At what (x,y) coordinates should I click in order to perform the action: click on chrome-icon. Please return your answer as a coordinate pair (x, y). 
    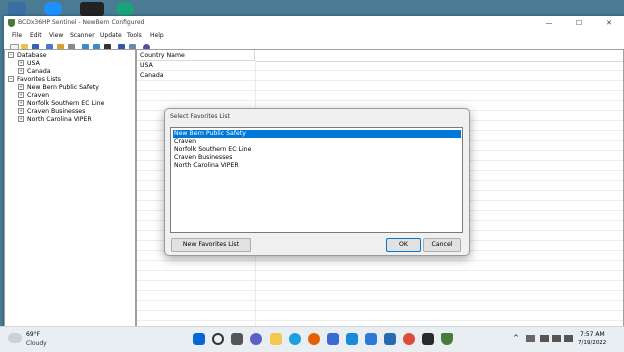
    Looking at the image, I should click on (409, 339).